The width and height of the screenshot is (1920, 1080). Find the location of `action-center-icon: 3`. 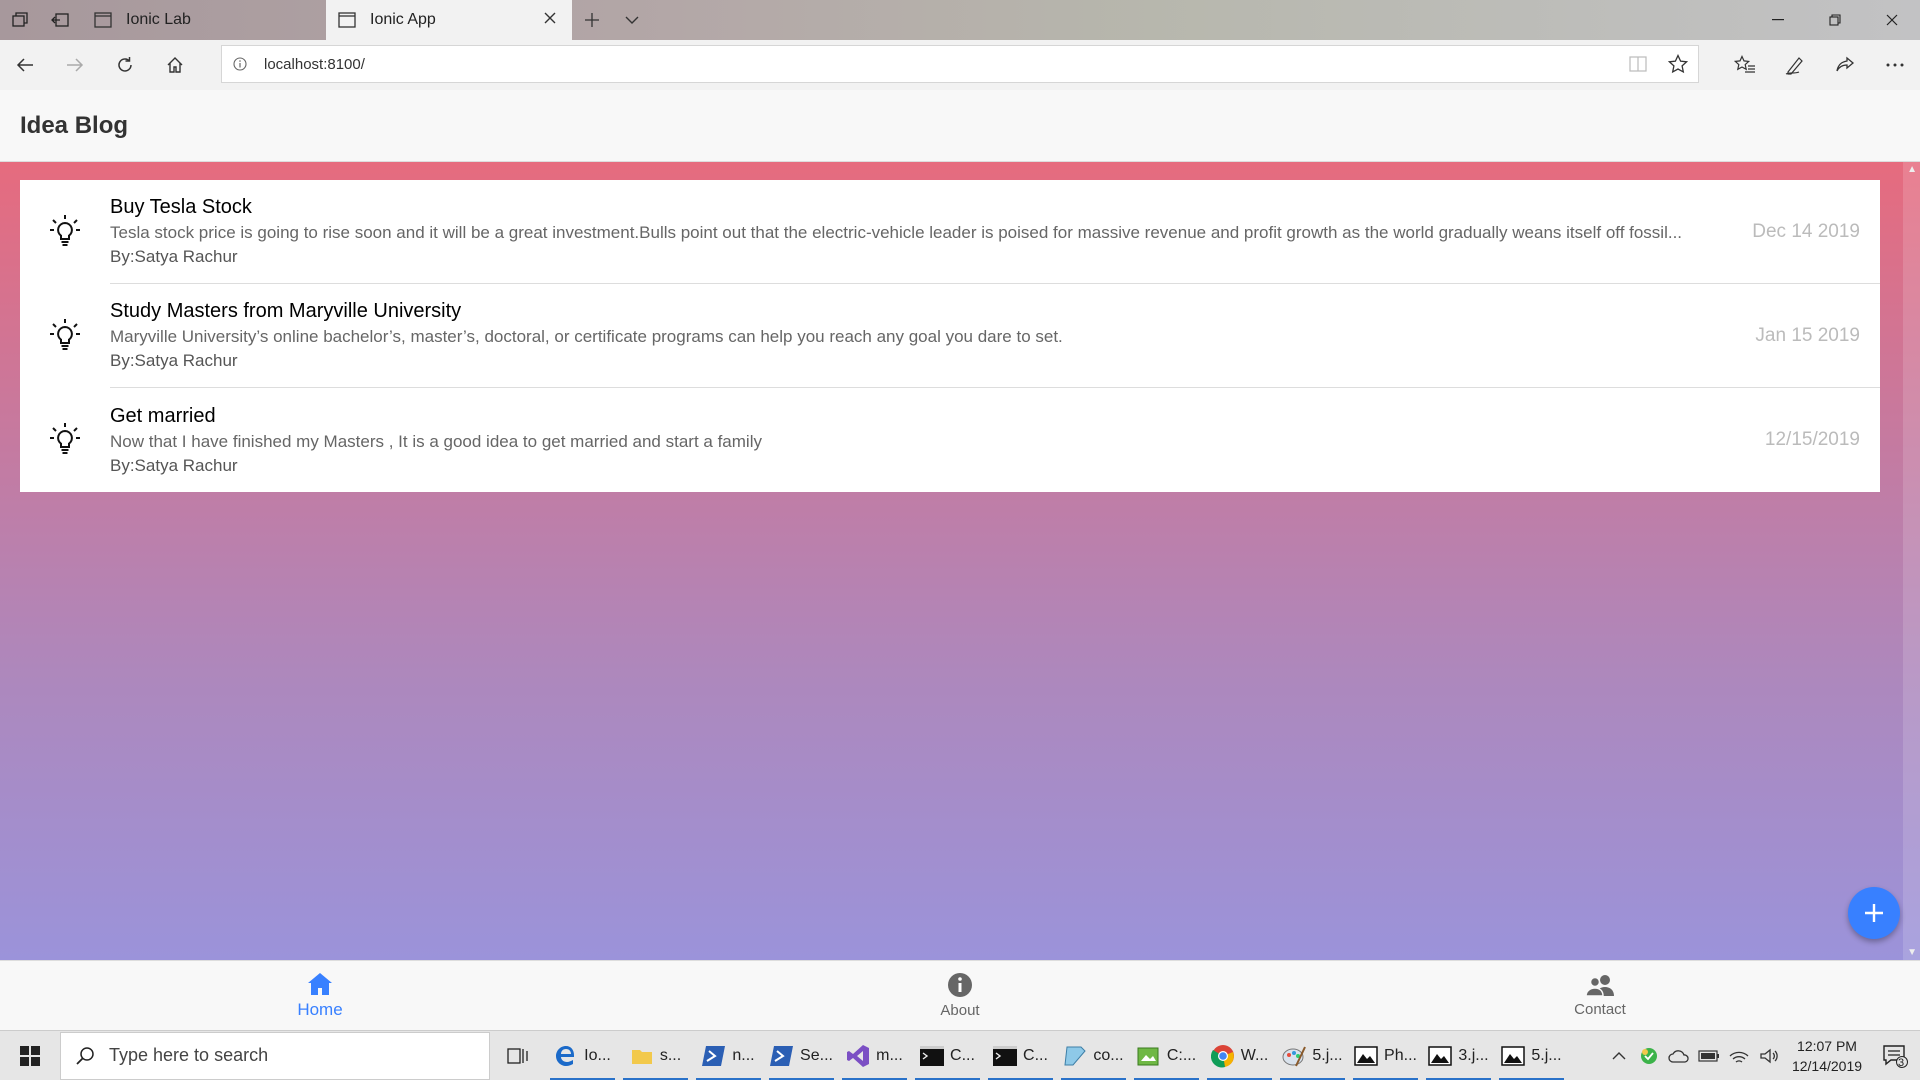

action-center-icon: 3 is located at coordinates (1895, 1056).